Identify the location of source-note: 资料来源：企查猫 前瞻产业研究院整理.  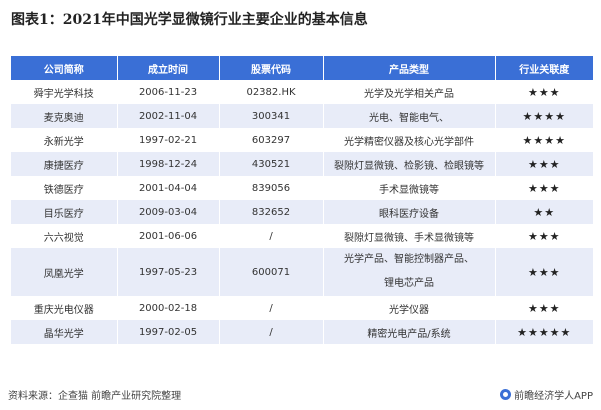
(95, 396).